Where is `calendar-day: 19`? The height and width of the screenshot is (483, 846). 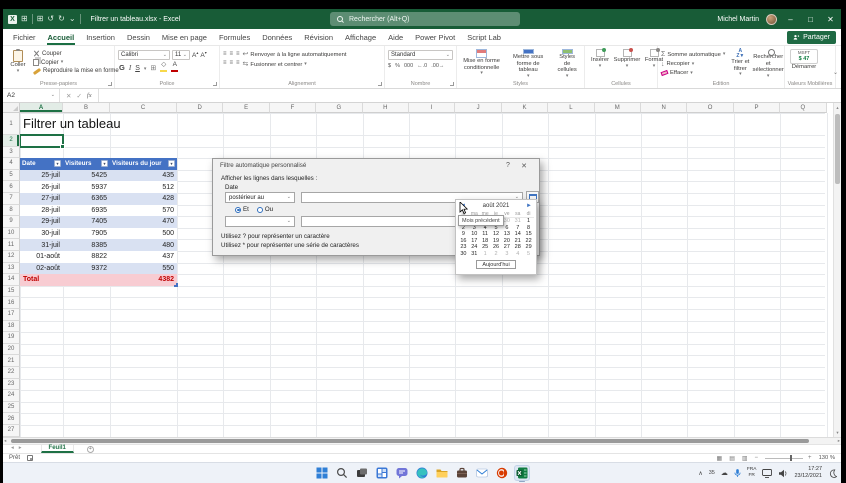 calendar-day: 19 is located at coordinates (496, 241).